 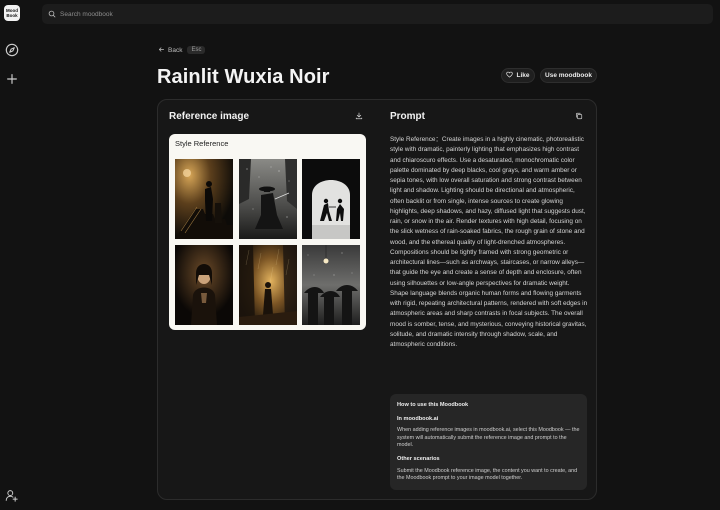 I want to click on esc-badge: Esc, so click(x=196, y=50).